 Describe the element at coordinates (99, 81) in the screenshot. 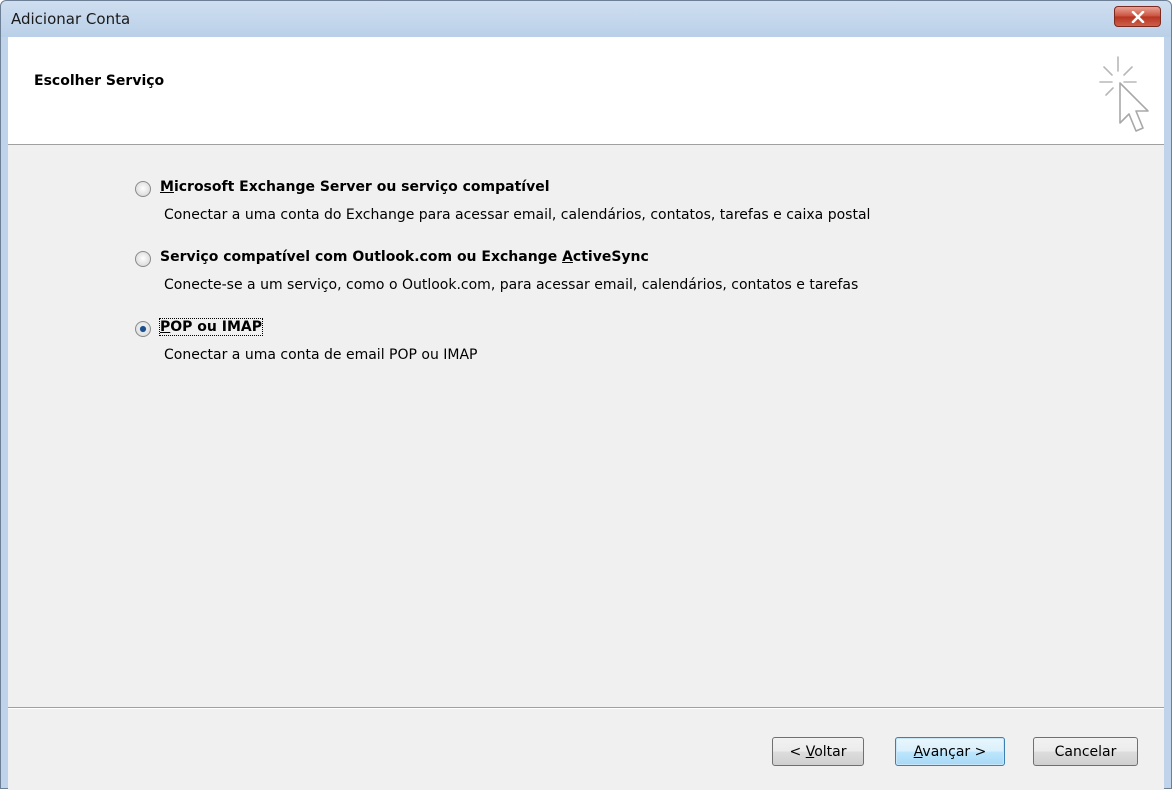

I see `page-title: Escolher Serviço` at that location.